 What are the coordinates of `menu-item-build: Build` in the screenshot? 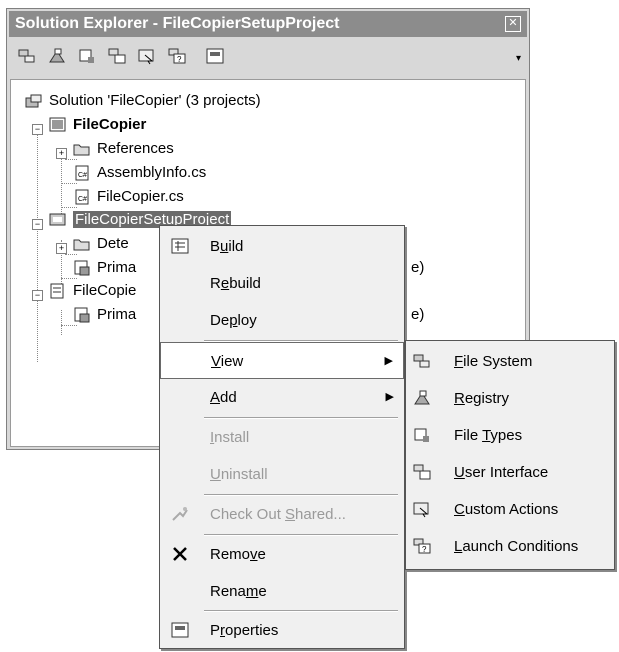 It's located at (282, 246).